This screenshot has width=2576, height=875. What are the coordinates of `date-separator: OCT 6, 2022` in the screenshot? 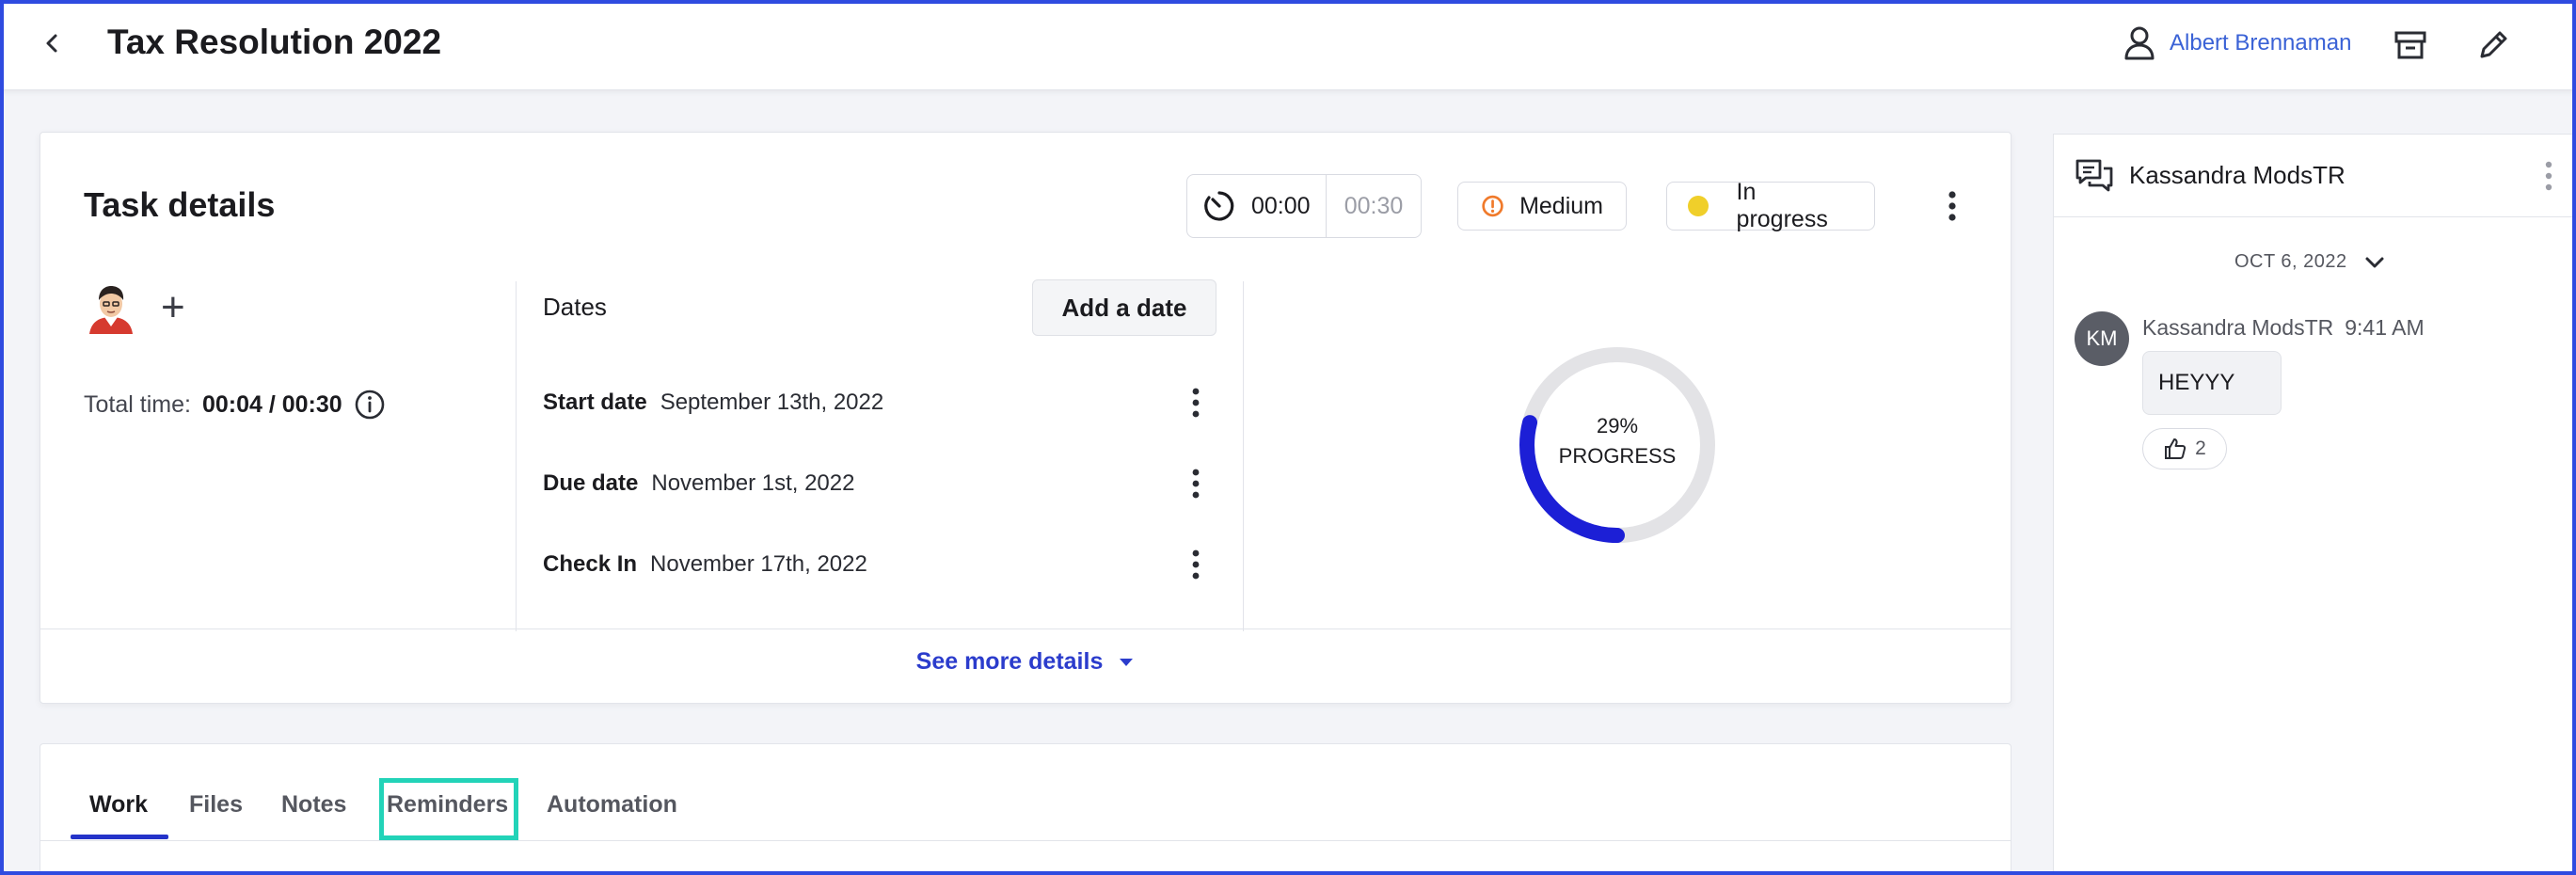 It's located at (2309, 262).